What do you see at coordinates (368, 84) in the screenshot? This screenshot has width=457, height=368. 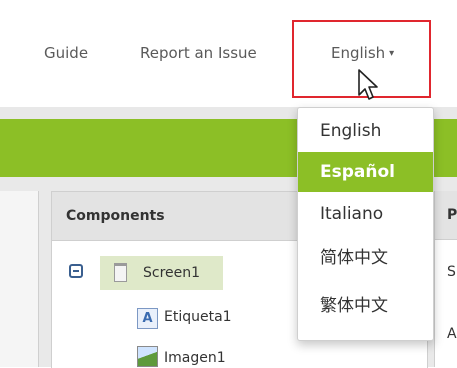 I see `cursor-arrow-icon` at bounding box center [368, 84].